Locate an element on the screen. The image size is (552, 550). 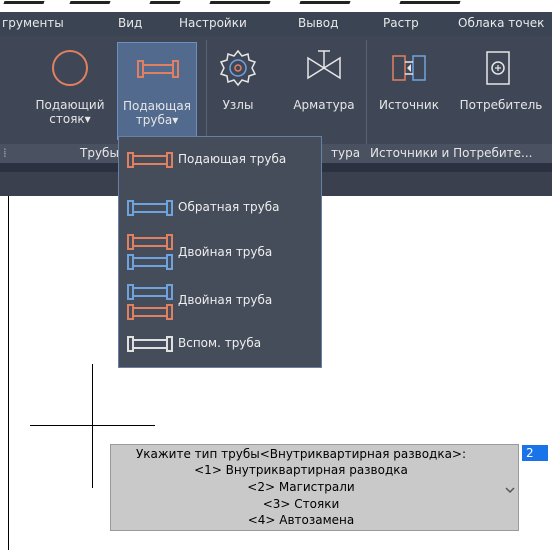
dropdown-item-label: Обратная труба is located at coordinates (229, 207).